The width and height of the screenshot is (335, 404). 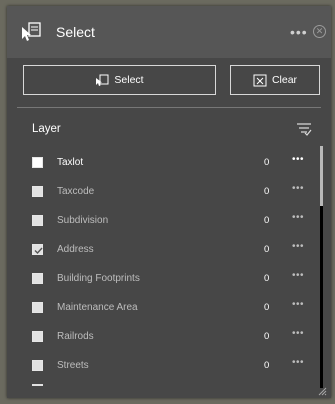 What do you see at coordinates (321, 176) in the screenshot?
I see `scrollbar-thumb` at bounding box center [321, 176].